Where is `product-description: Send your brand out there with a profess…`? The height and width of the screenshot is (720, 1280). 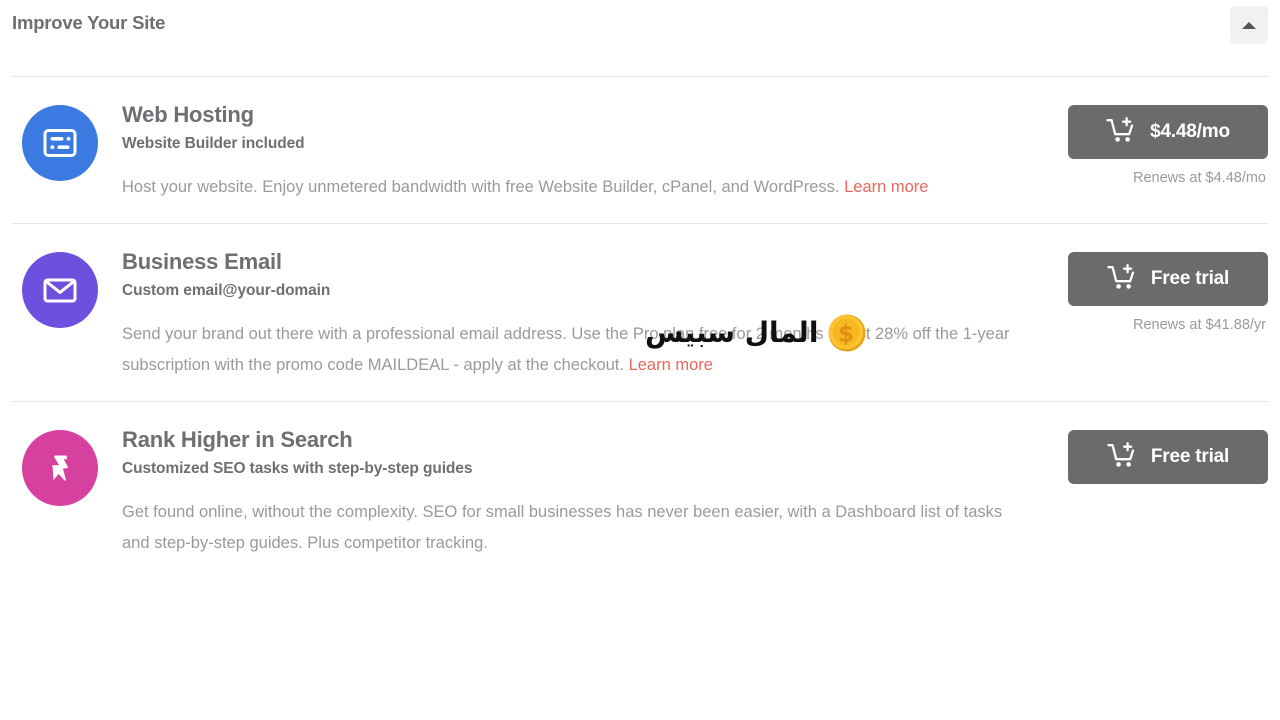 product-description: Send your brand out there with a profess… is located at coordinates (567, 350).